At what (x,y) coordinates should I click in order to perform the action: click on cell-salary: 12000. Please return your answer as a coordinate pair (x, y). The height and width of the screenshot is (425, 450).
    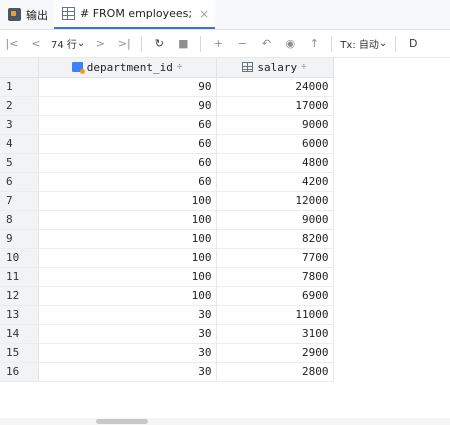
    Looking at the image, I should click on (275, 201).